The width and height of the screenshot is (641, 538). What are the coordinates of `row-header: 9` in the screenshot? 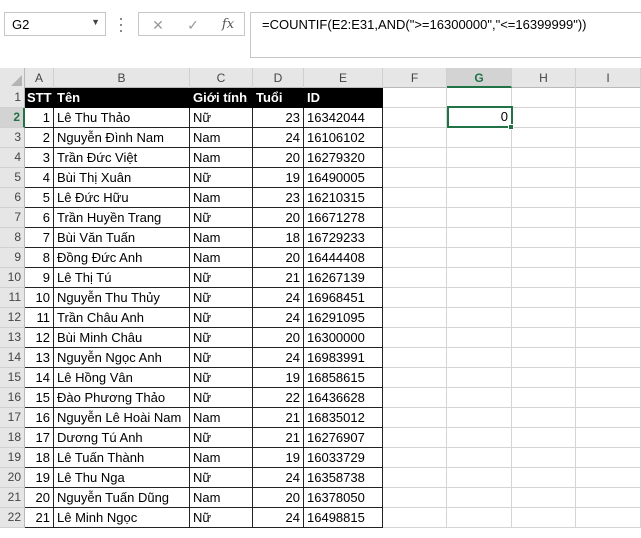 It's located at (12, 258).